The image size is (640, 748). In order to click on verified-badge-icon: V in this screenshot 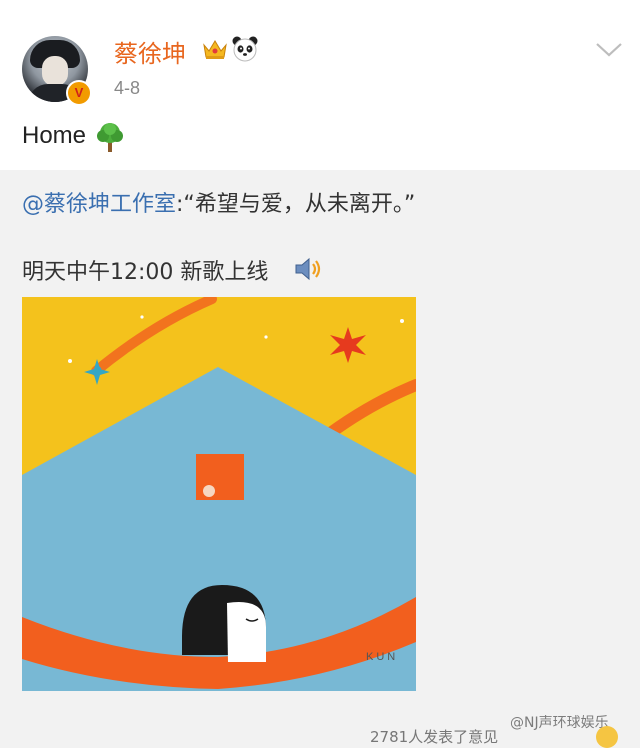, I will do `click(79, 93)`.